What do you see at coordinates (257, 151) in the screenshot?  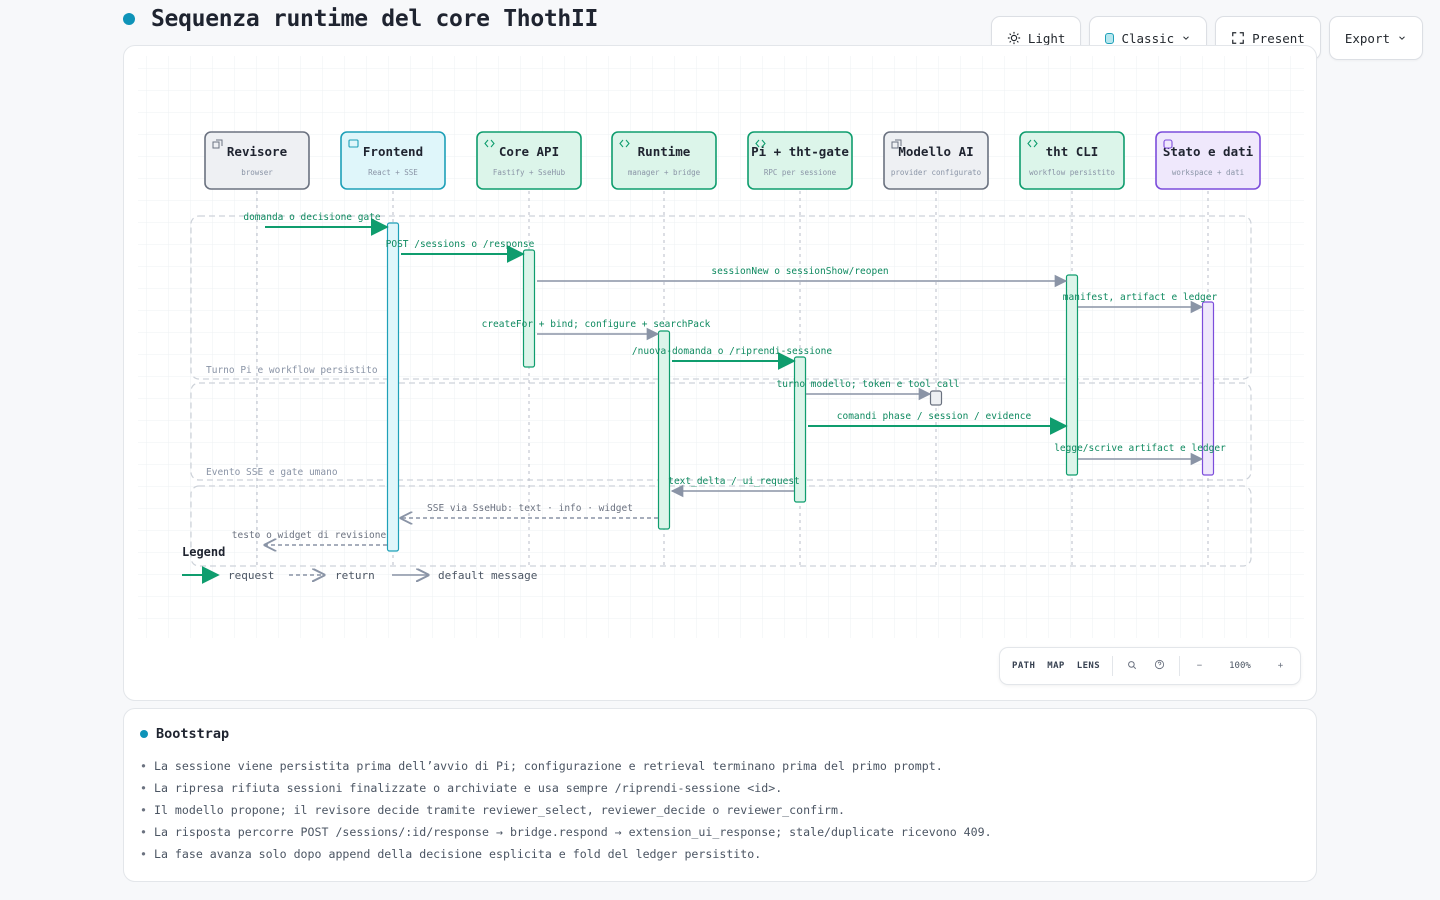 I see `participant-name: Revisore` at bounding box center [257, 151].